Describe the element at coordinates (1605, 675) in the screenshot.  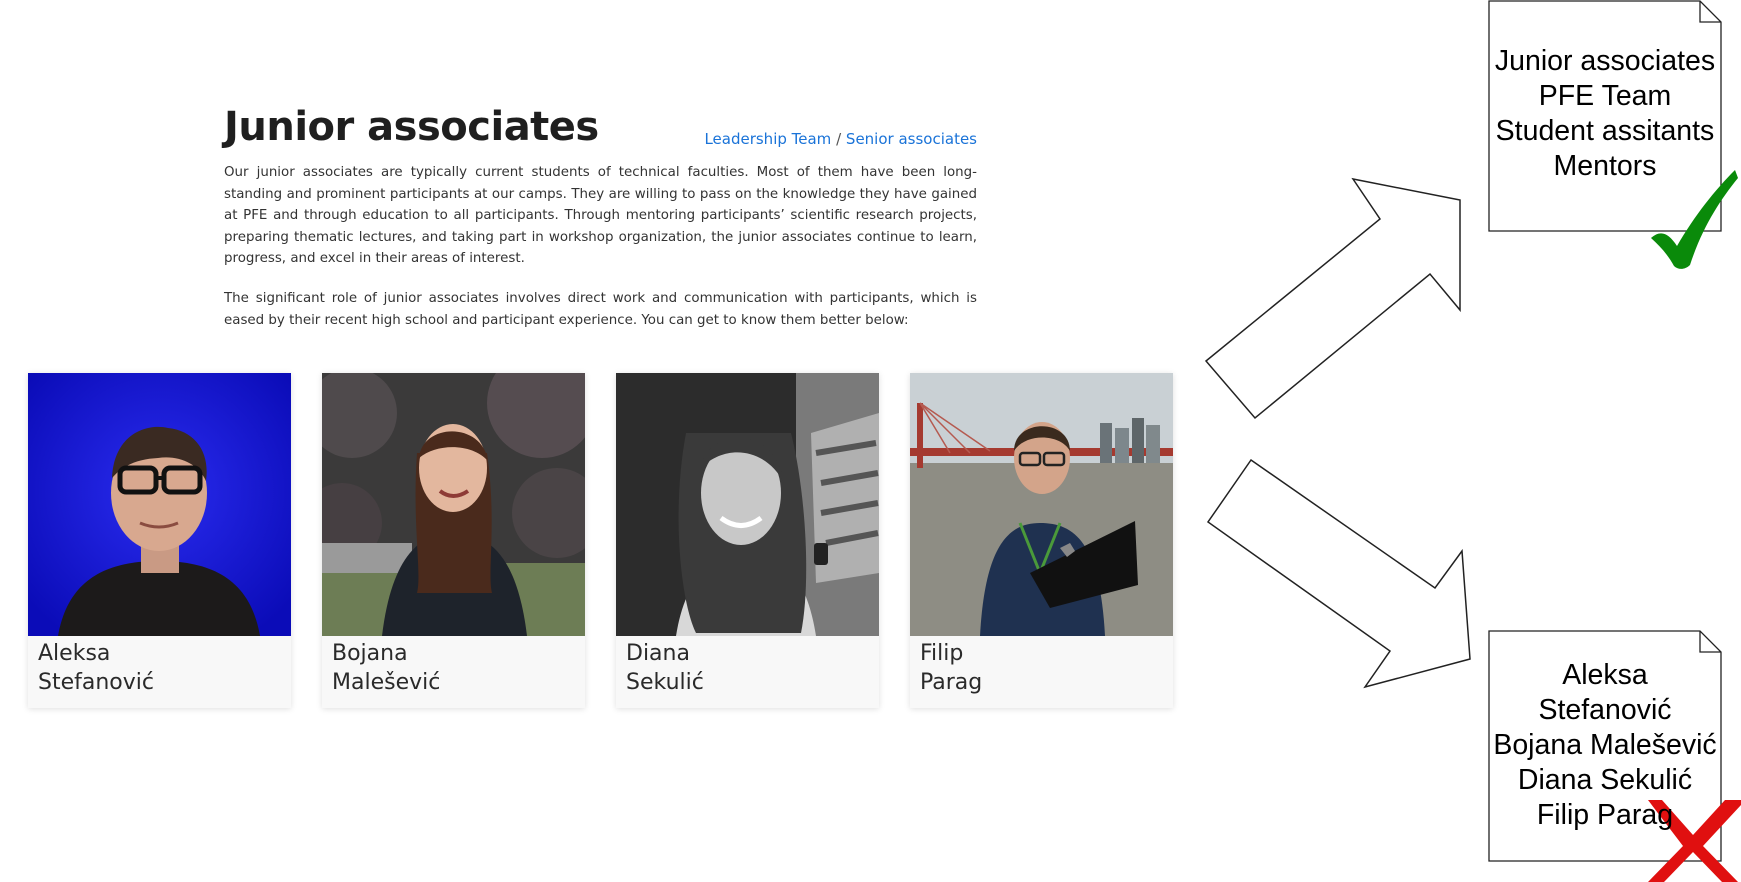
I see `document-line: Aleksa` at that location.